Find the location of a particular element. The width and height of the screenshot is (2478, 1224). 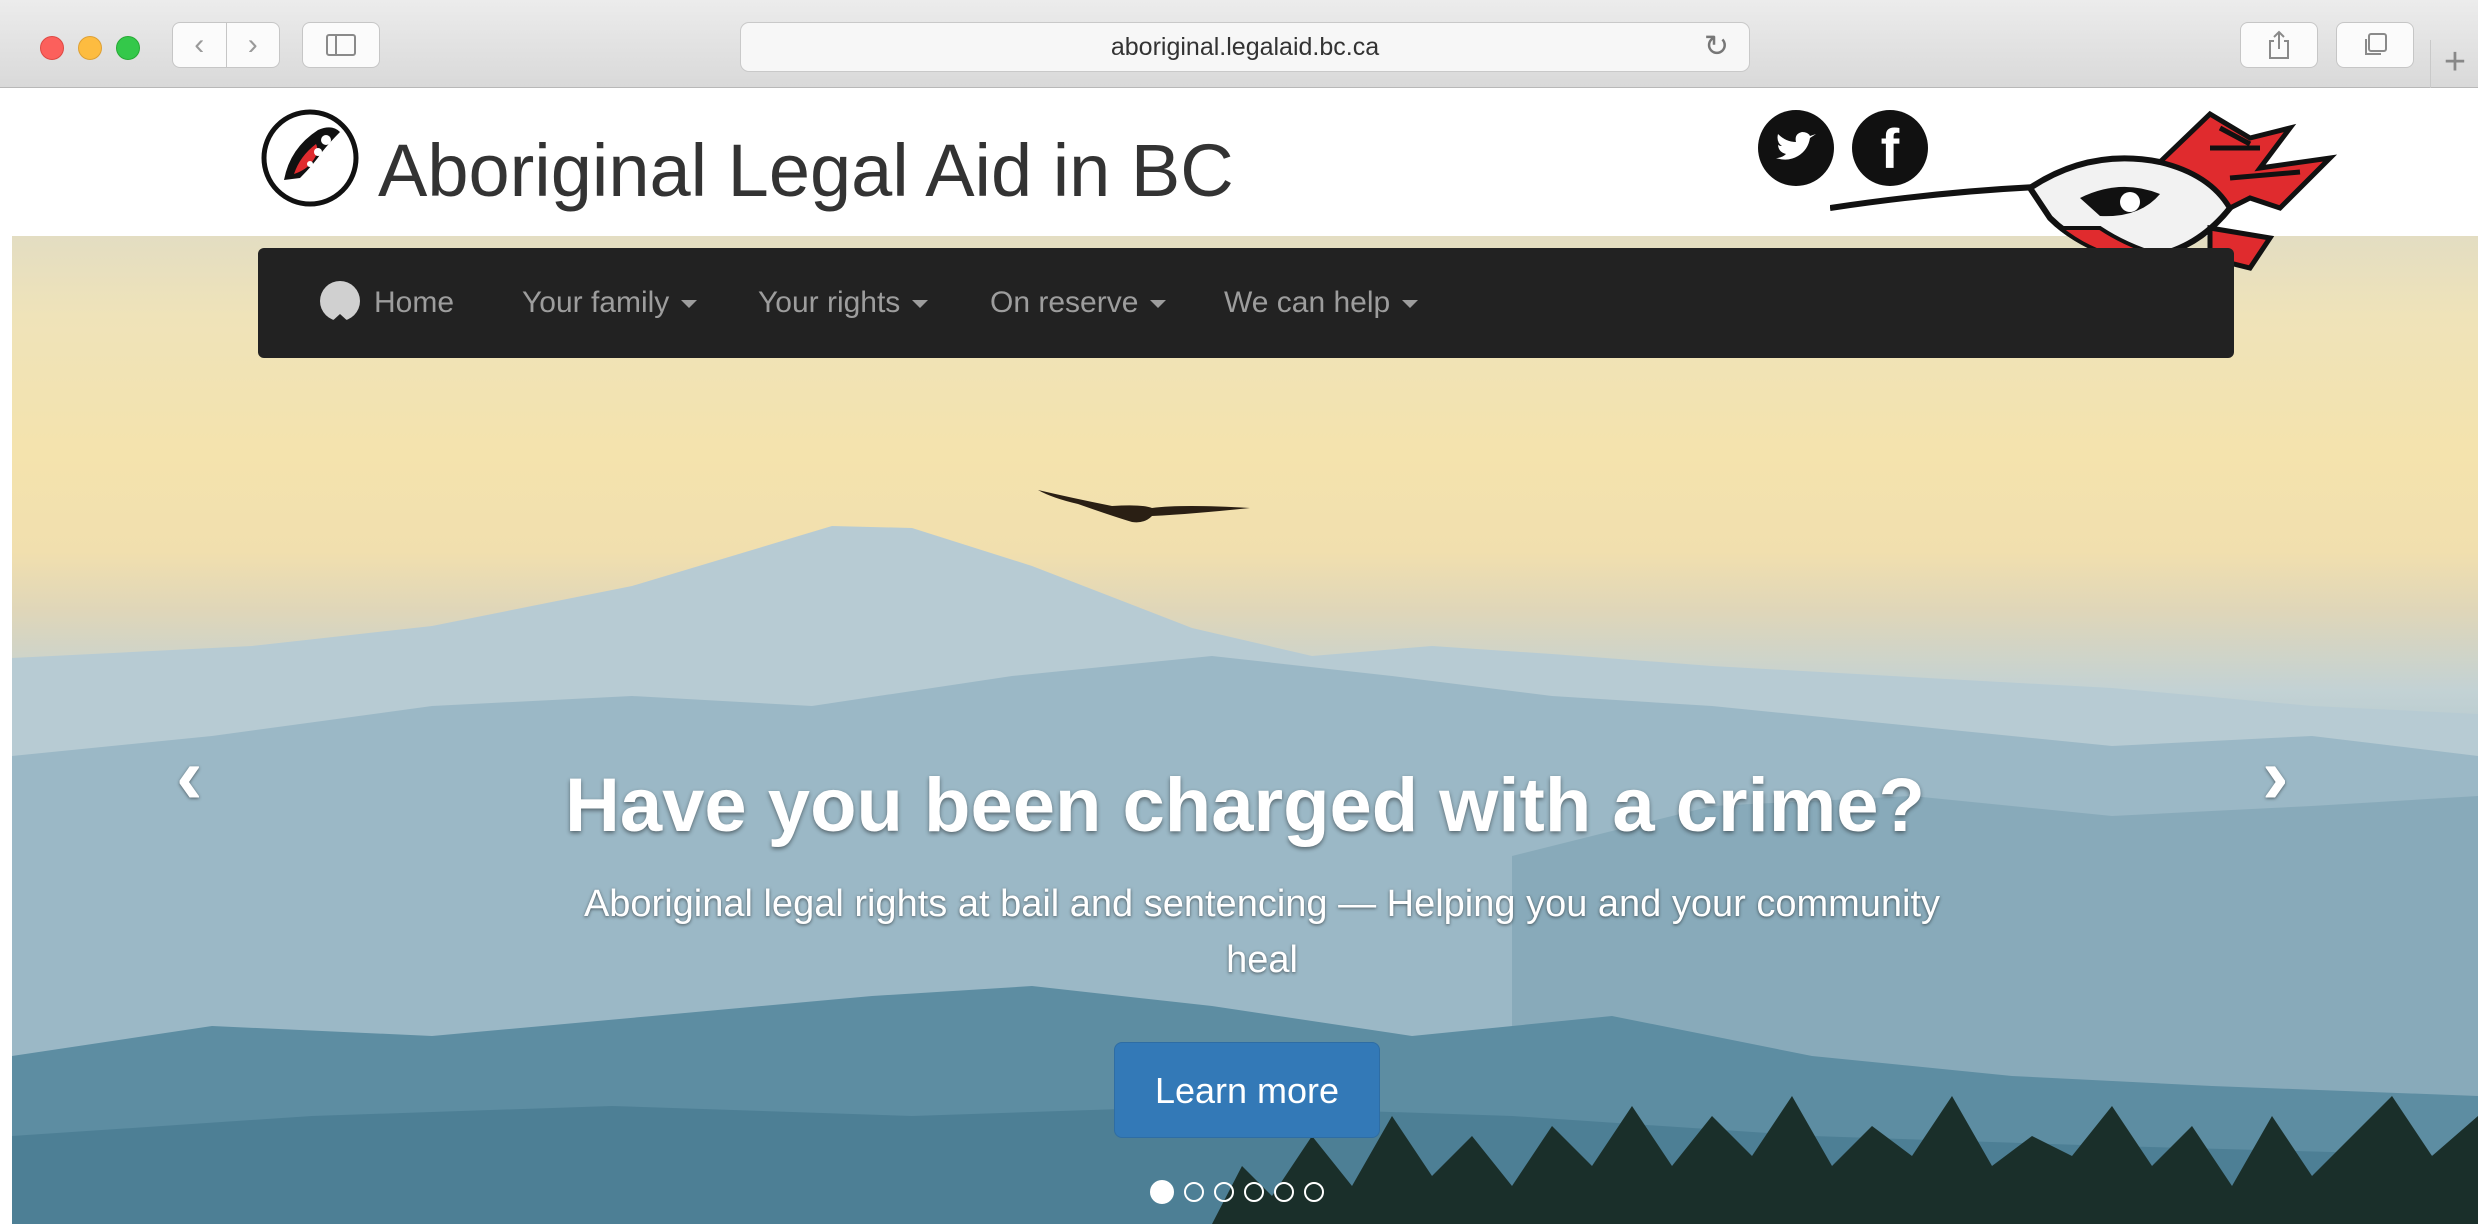

nav-home-label: Home is located at coordinates (414, 302).